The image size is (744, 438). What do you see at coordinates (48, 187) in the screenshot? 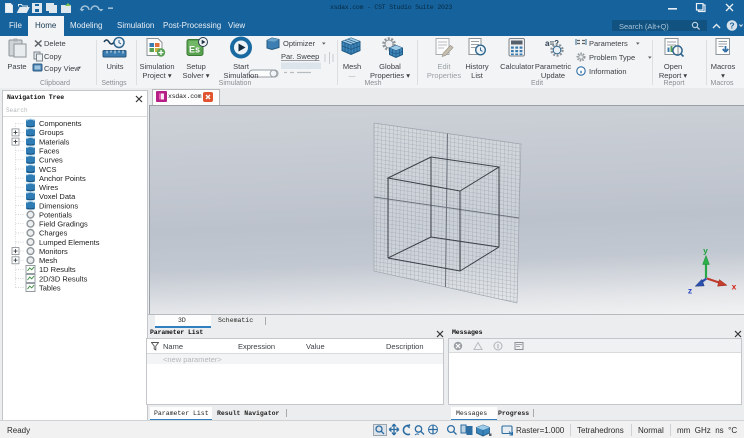
I see `svg-text: Wires` at bounding box center [48, 187].